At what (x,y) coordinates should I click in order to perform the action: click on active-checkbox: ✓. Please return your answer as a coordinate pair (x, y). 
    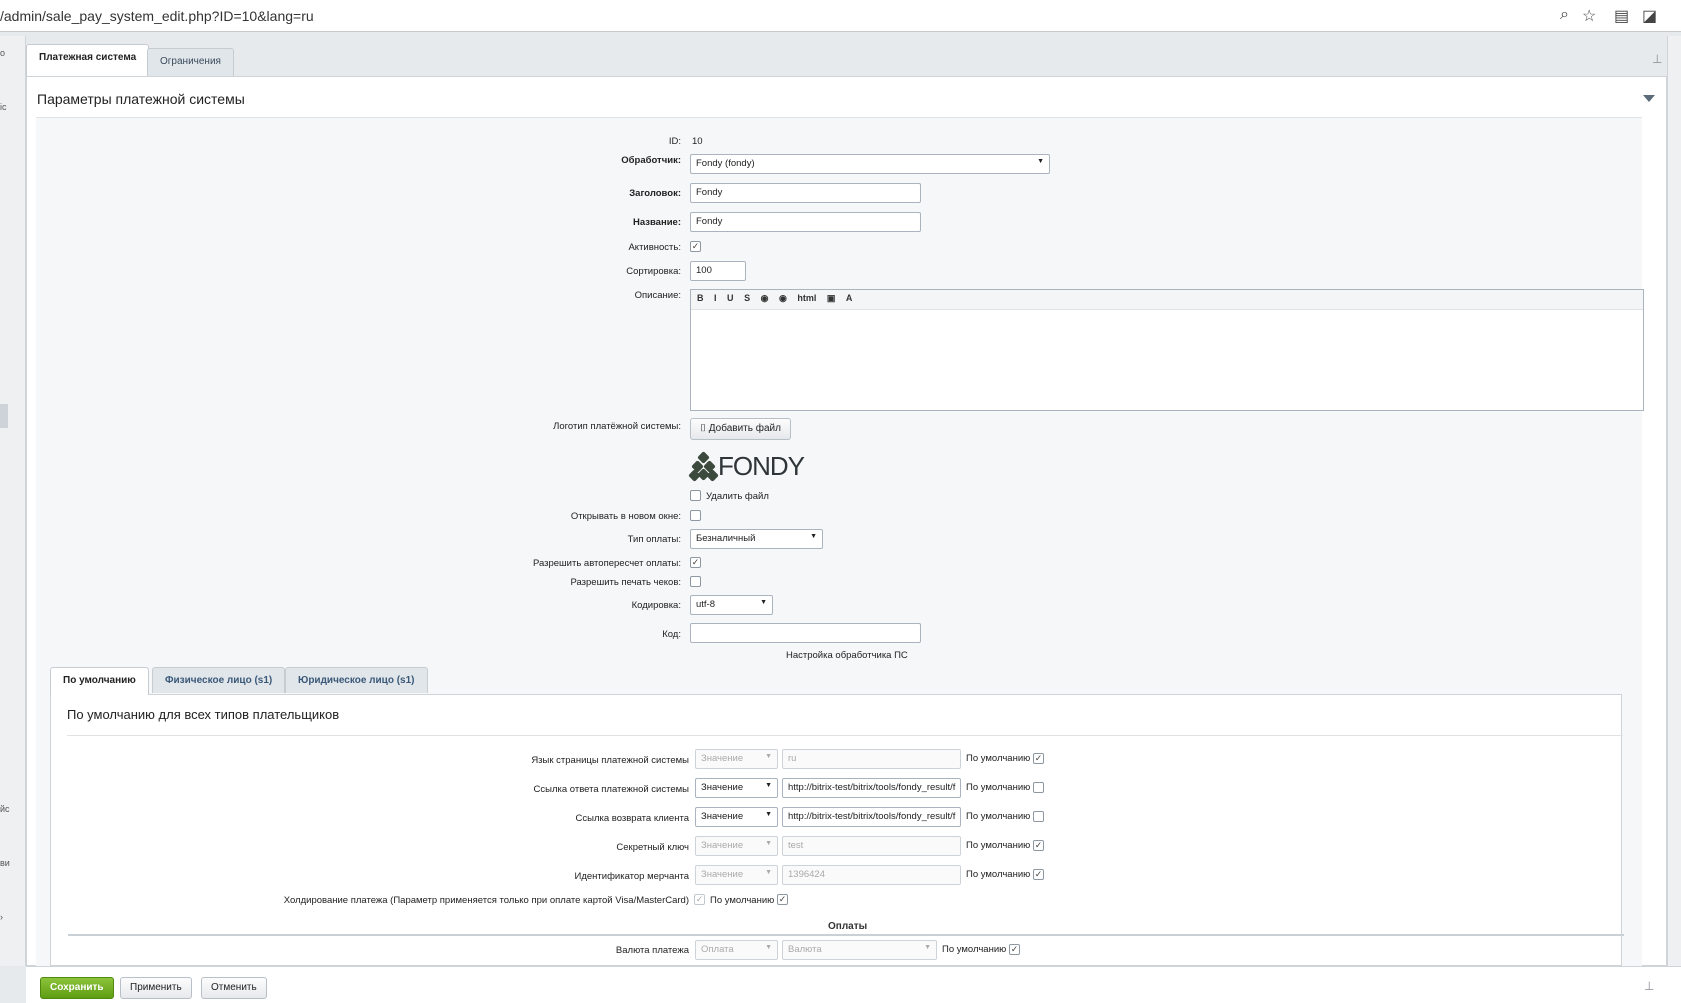
    Looking at the image, I should click on (695, 246).